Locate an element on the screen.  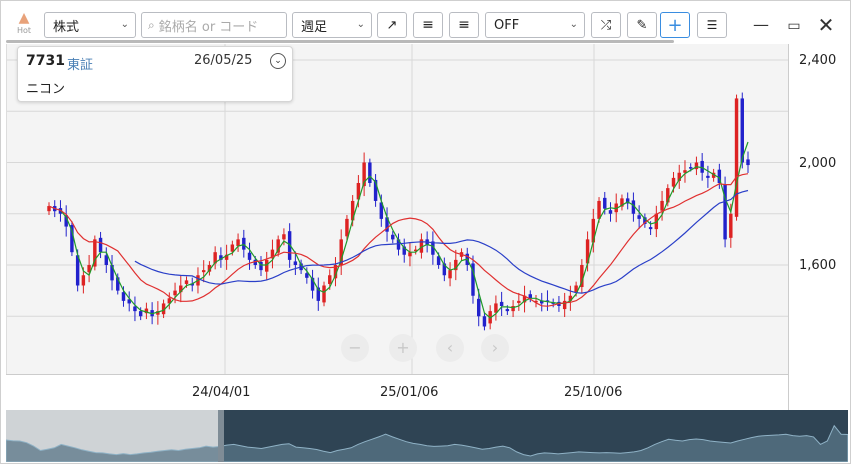
navigator-handle is located at coordinates (221, 436).